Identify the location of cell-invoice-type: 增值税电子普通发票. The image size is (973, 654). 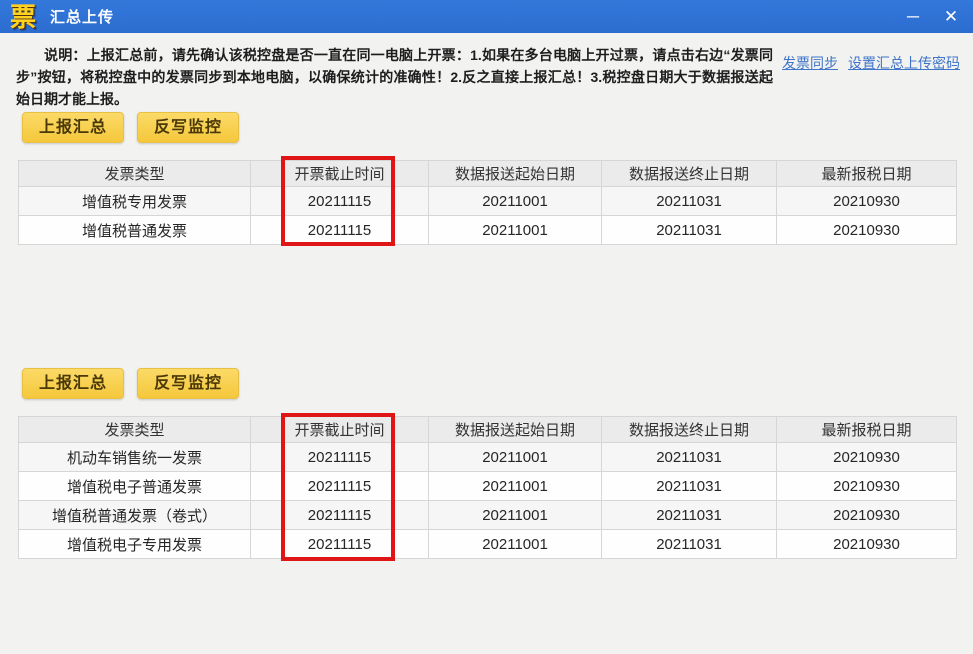
(134, 486).